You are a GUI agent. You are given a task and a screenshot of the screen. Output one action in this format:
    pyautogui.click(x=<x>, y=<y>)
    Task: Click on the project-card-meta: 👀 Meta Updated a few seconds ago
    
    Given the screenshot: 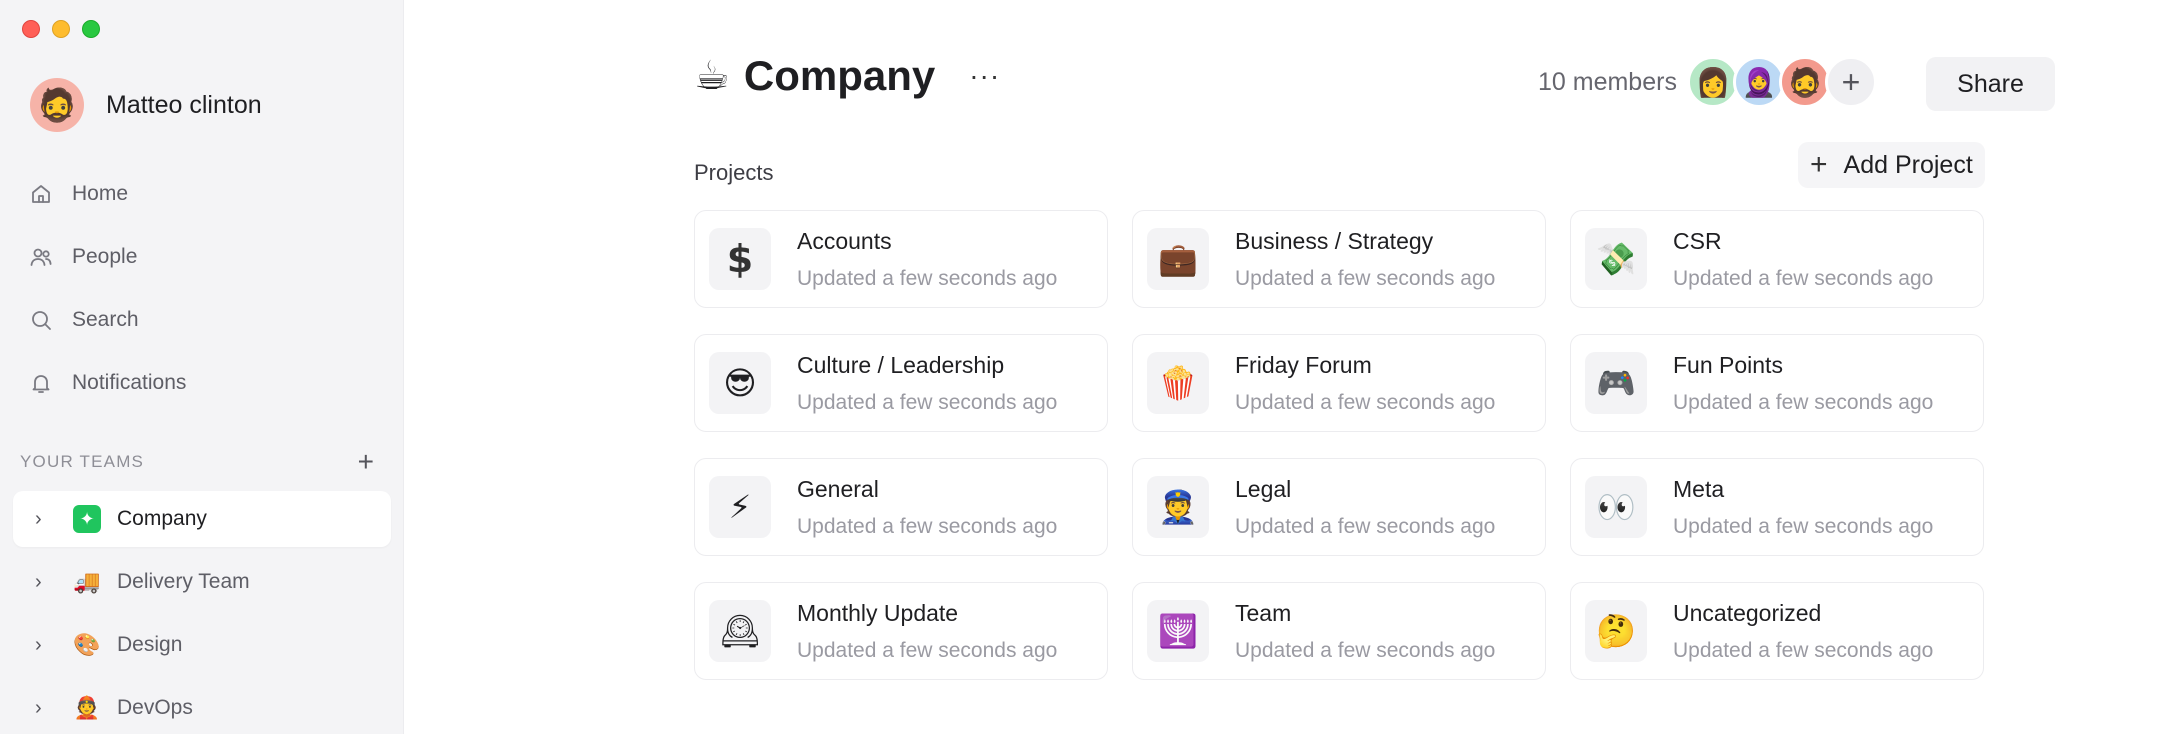 What is the action you would take?
    pyautogui.click(x=1777, y=507)
    